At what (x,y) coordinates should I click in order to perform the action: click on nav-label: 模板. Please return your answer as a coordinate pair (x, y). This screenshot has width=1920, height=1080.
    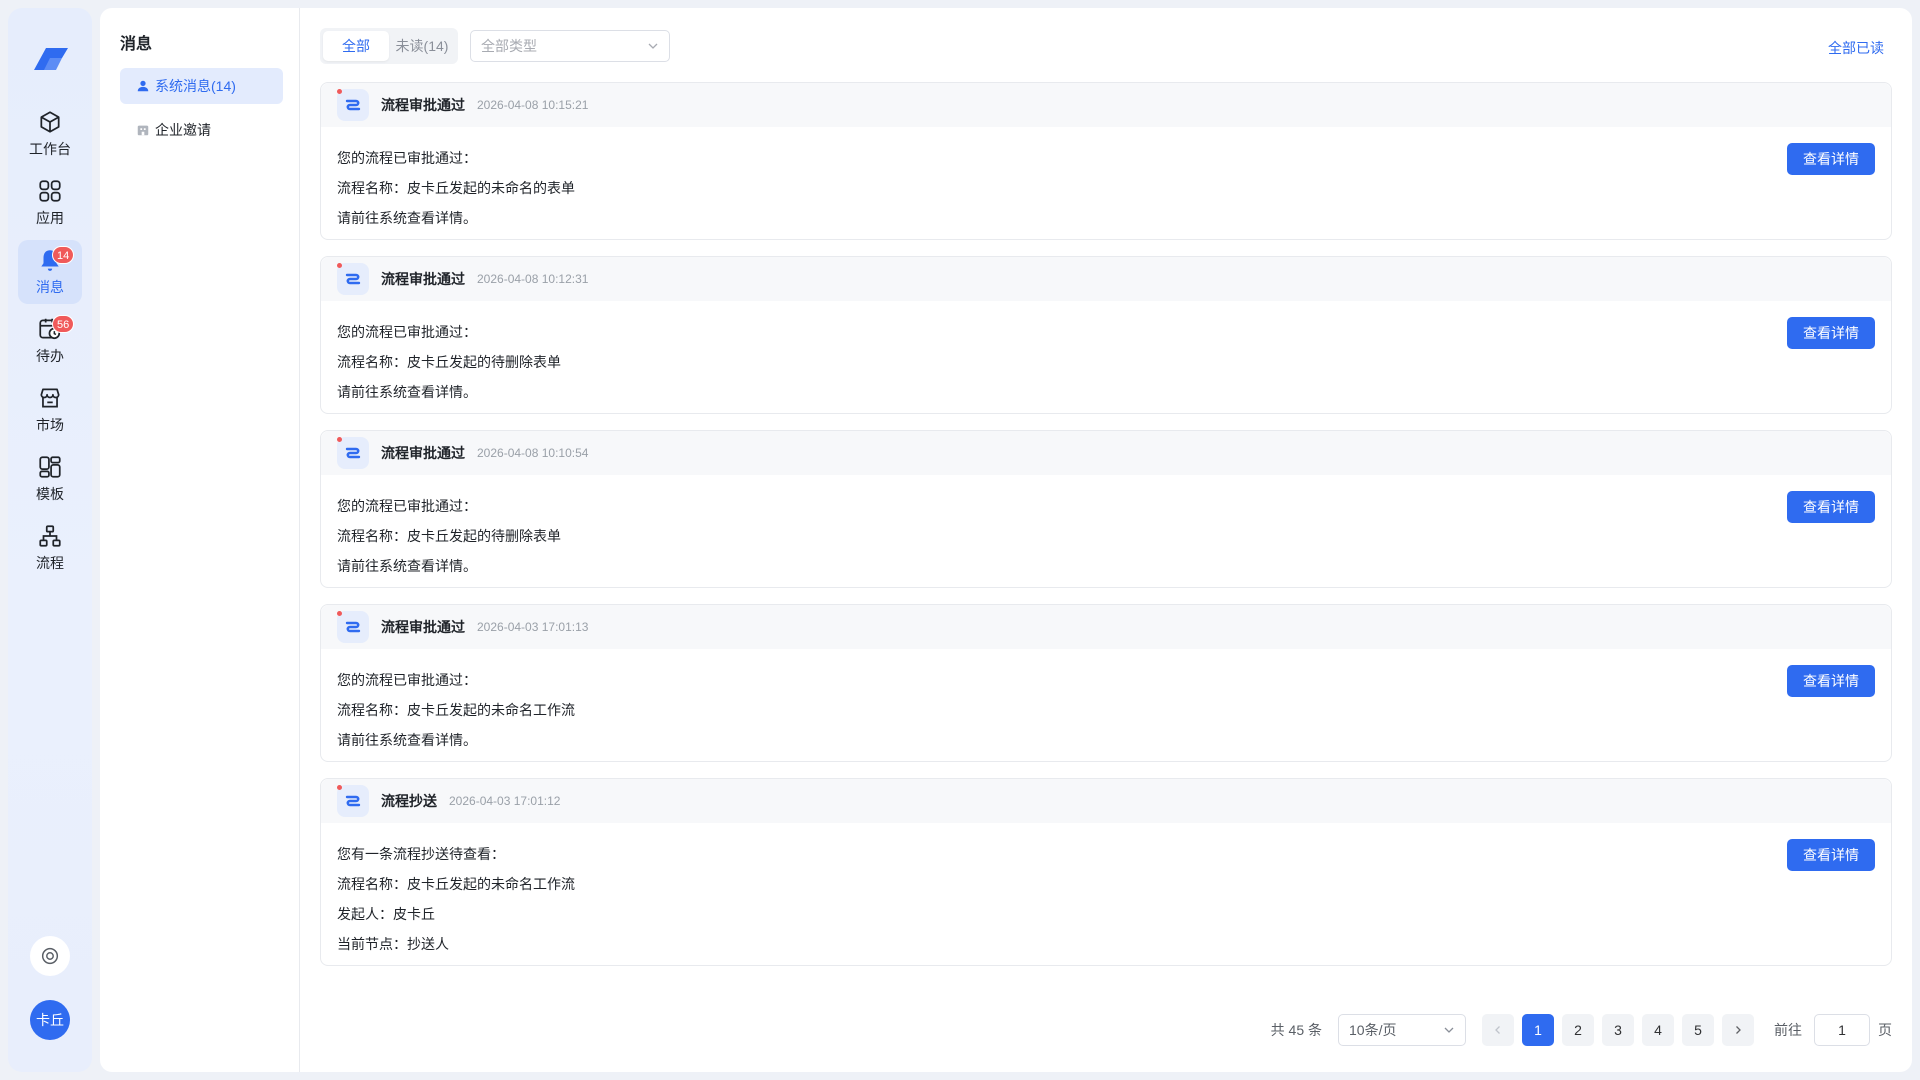
    Looking at the image, I should click on (50, 494).